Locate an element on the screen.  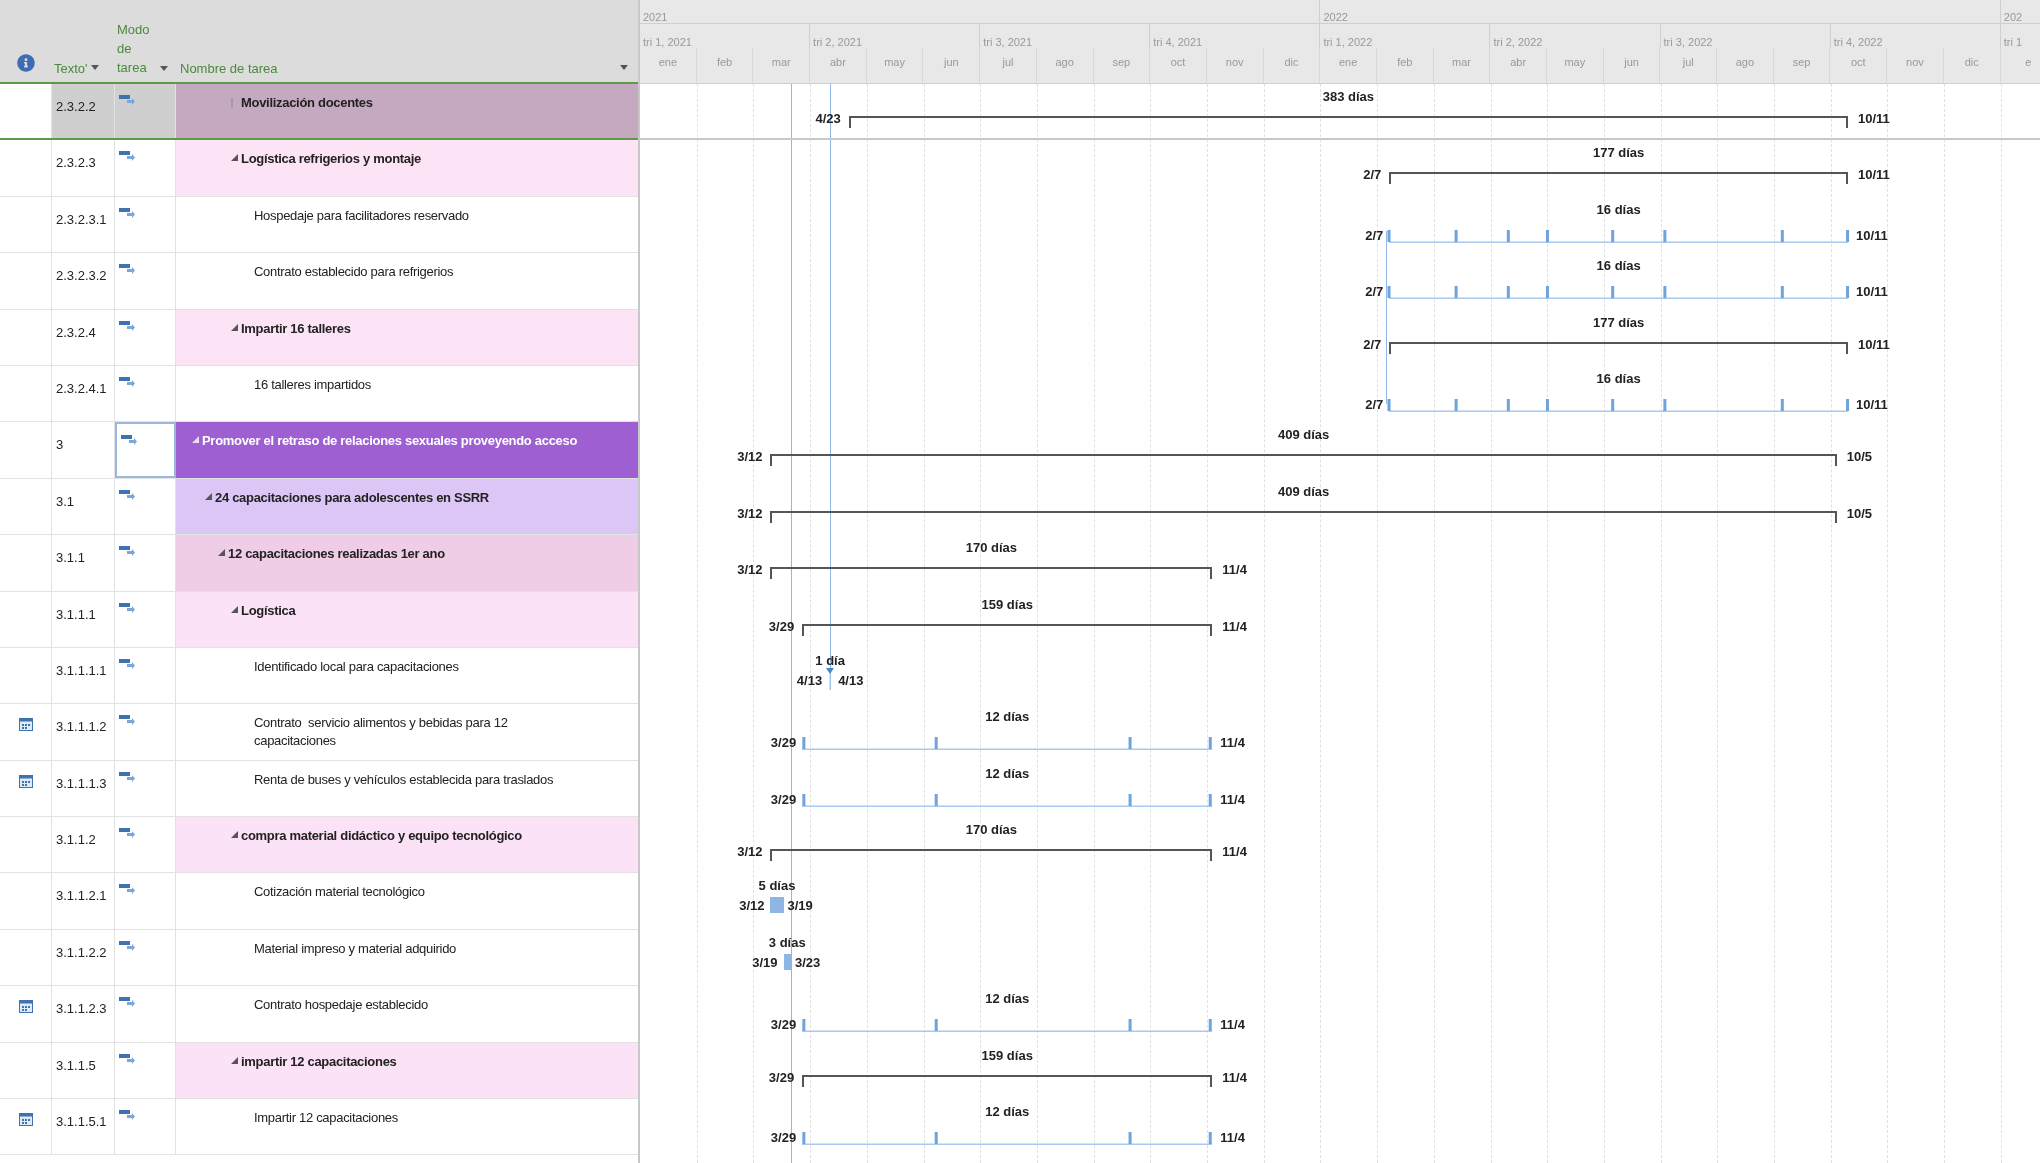
task-name-cell: impartir 12 capacitaciones is located at coordinates (407, 1070).